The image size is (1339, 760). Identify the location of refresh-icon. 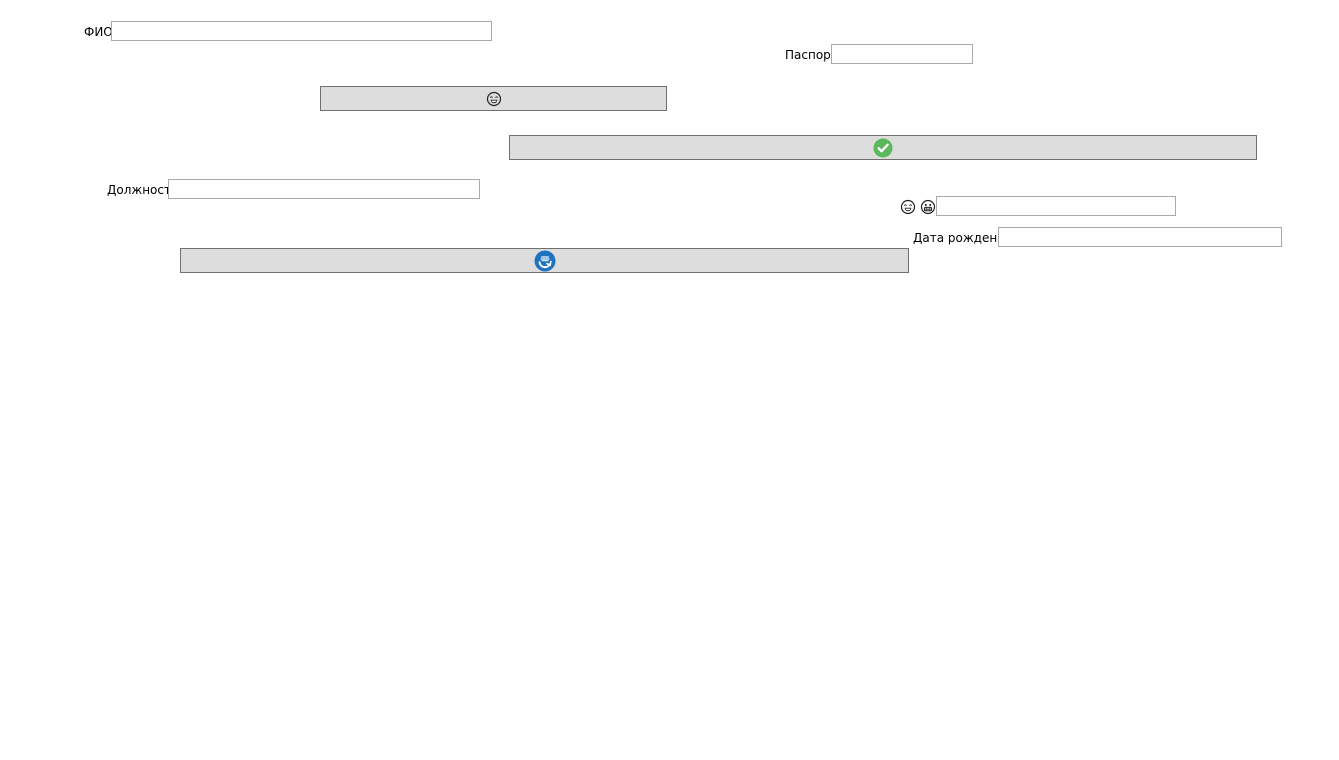
(545, 261).